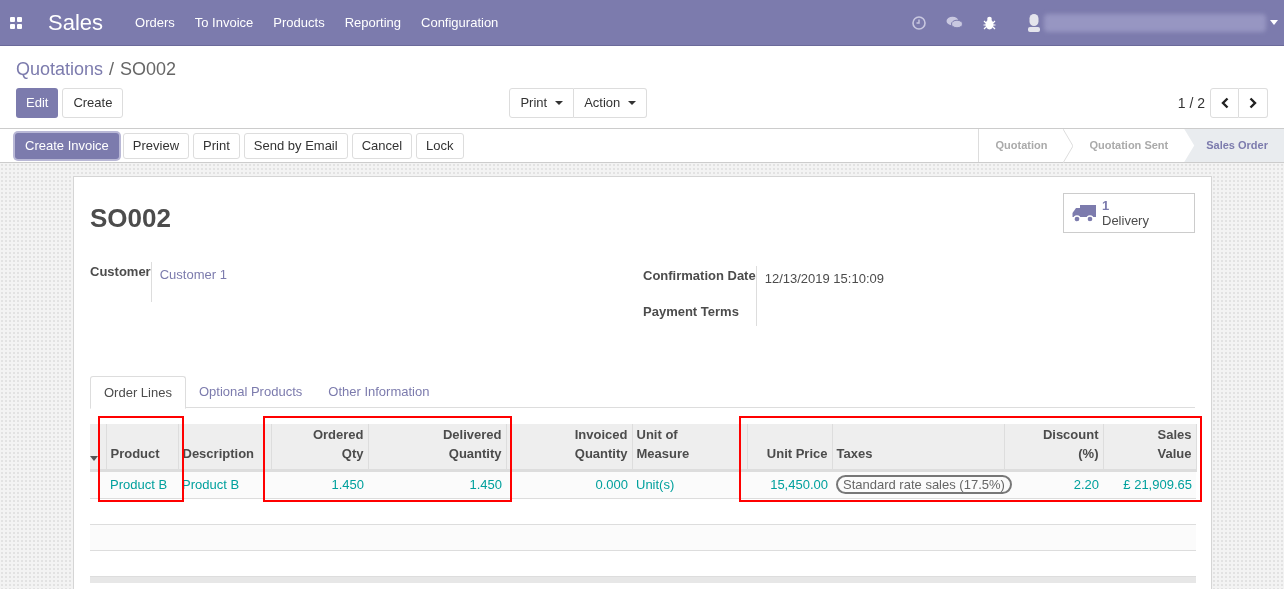 The width and height of the screenshot is (1284, 589). I want to click on column-header: Invoiced Quantity, so click(569, 447).